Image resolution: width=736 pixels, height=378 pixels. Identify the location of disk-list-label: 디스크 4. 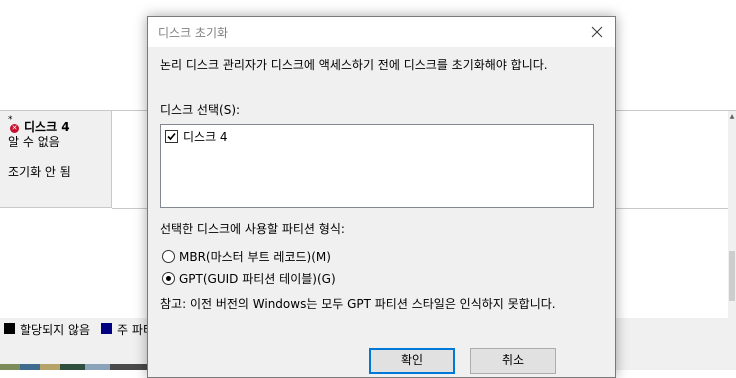
(205, 137).